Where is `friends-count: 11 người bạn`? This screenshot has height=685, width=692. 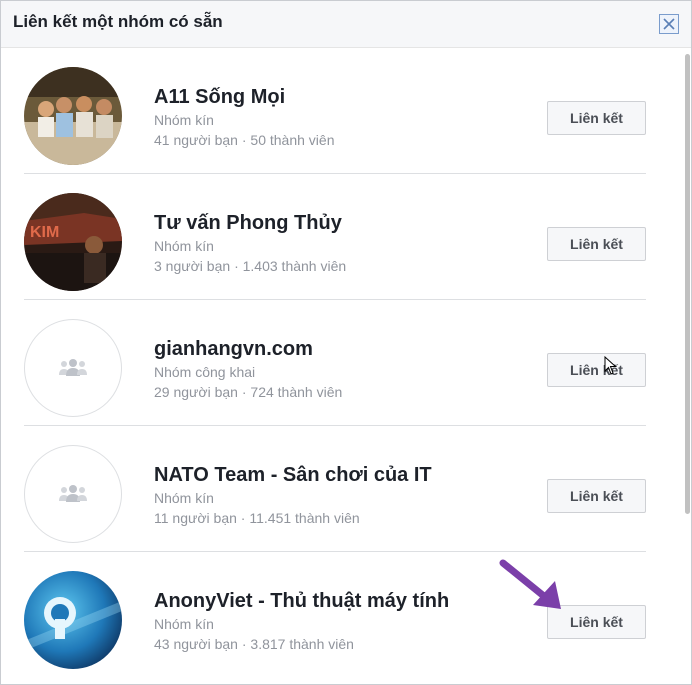 friends-count: 11 người bạn is located at coordinates (195, 518).